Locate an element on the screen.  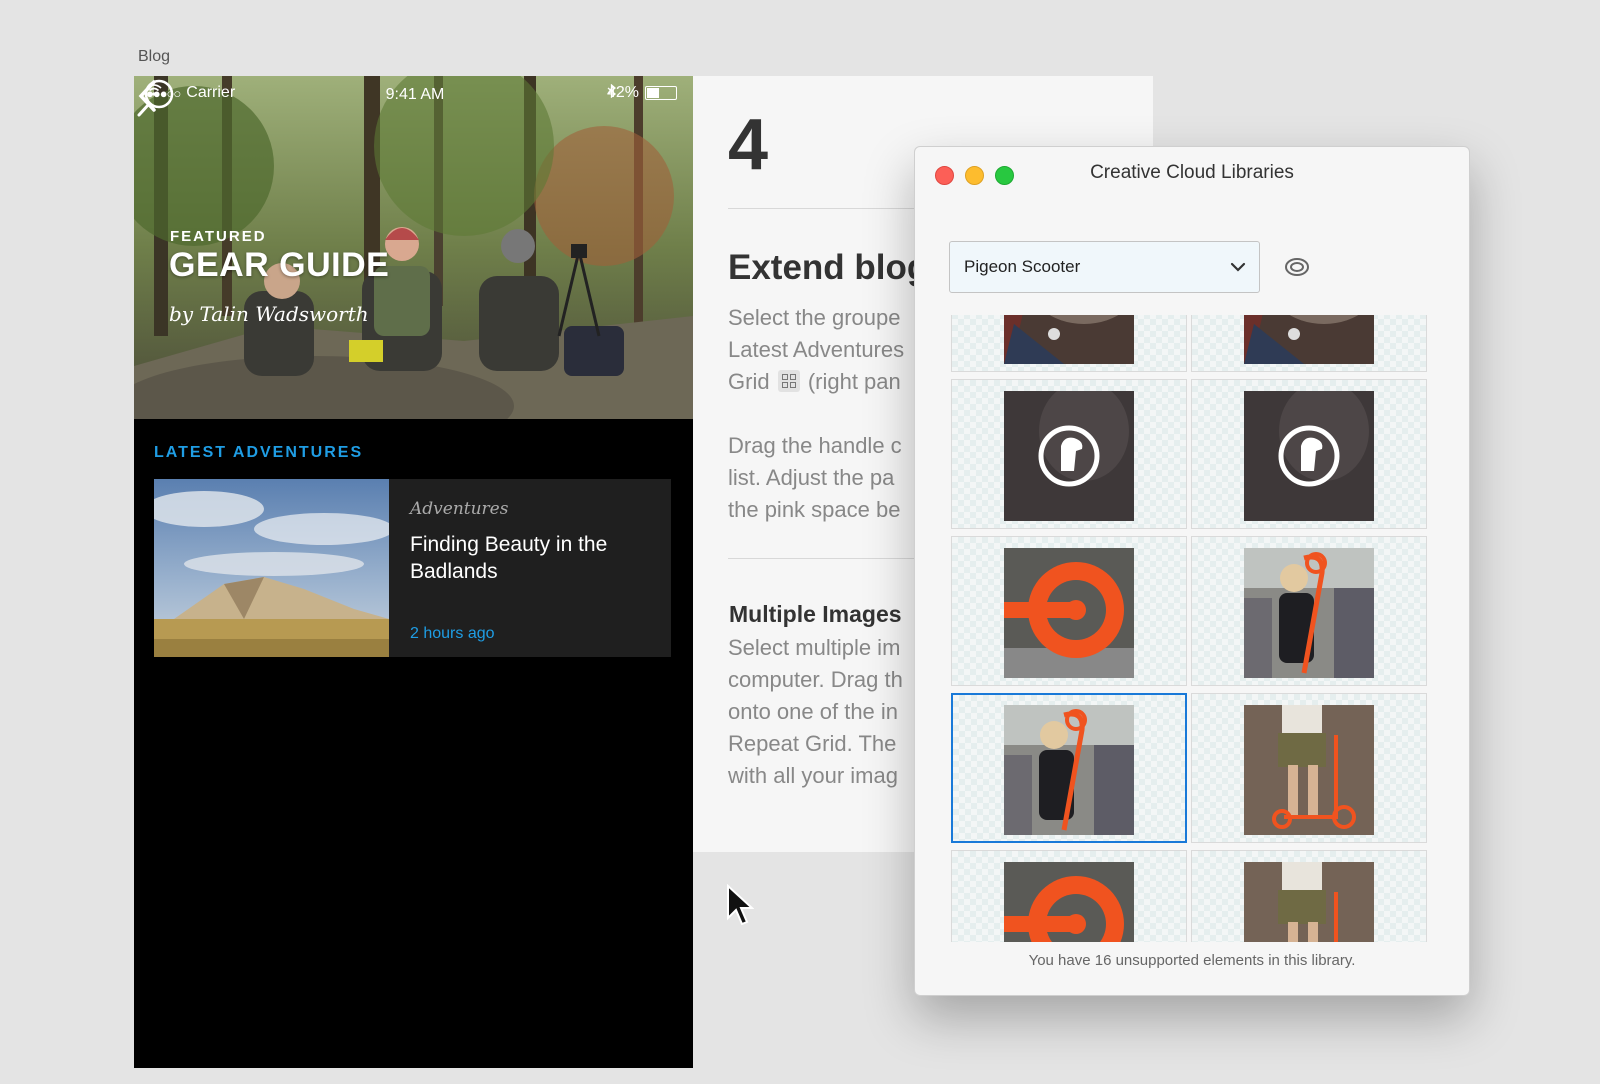
featured-eyebrow: FEATURED is located at coordinates (218, 236).